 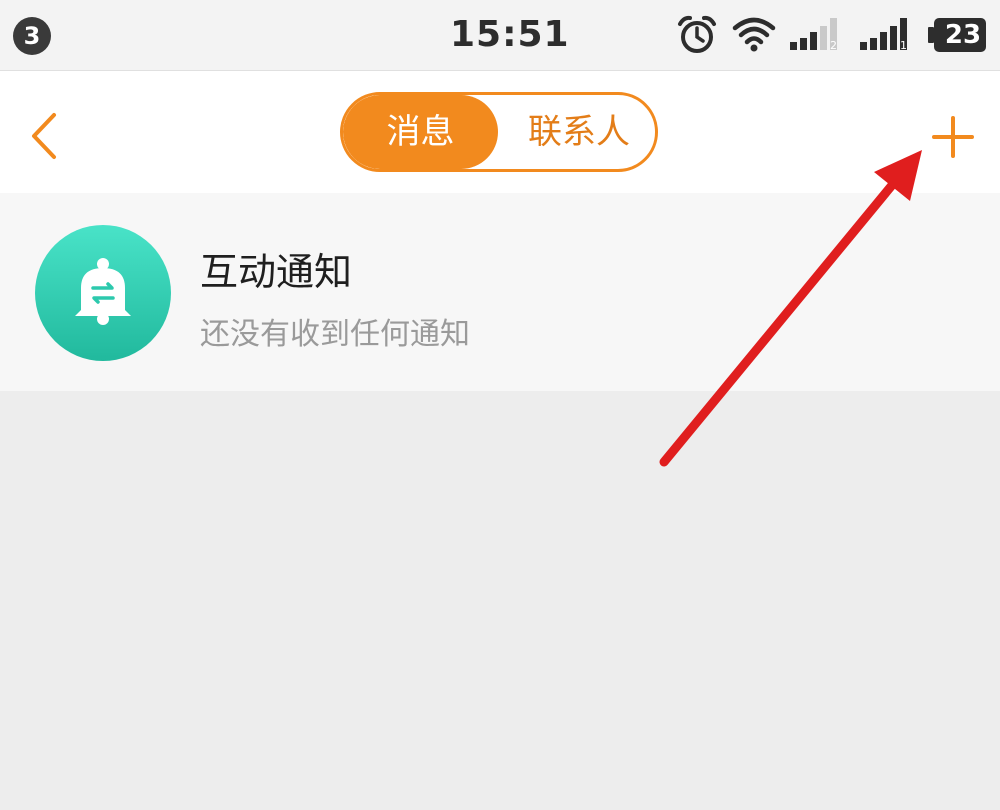 I want to click on item-title: 互动通知, so click(x=276, y=272).